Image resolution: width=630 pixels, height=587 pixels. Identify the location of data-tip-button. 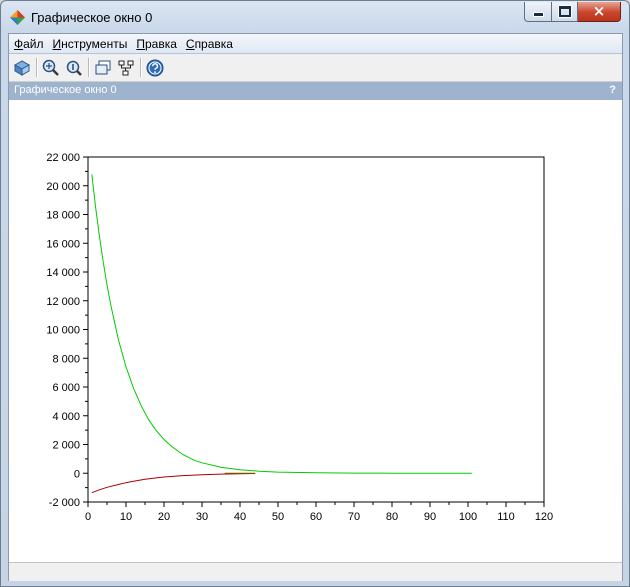
(126, 67).